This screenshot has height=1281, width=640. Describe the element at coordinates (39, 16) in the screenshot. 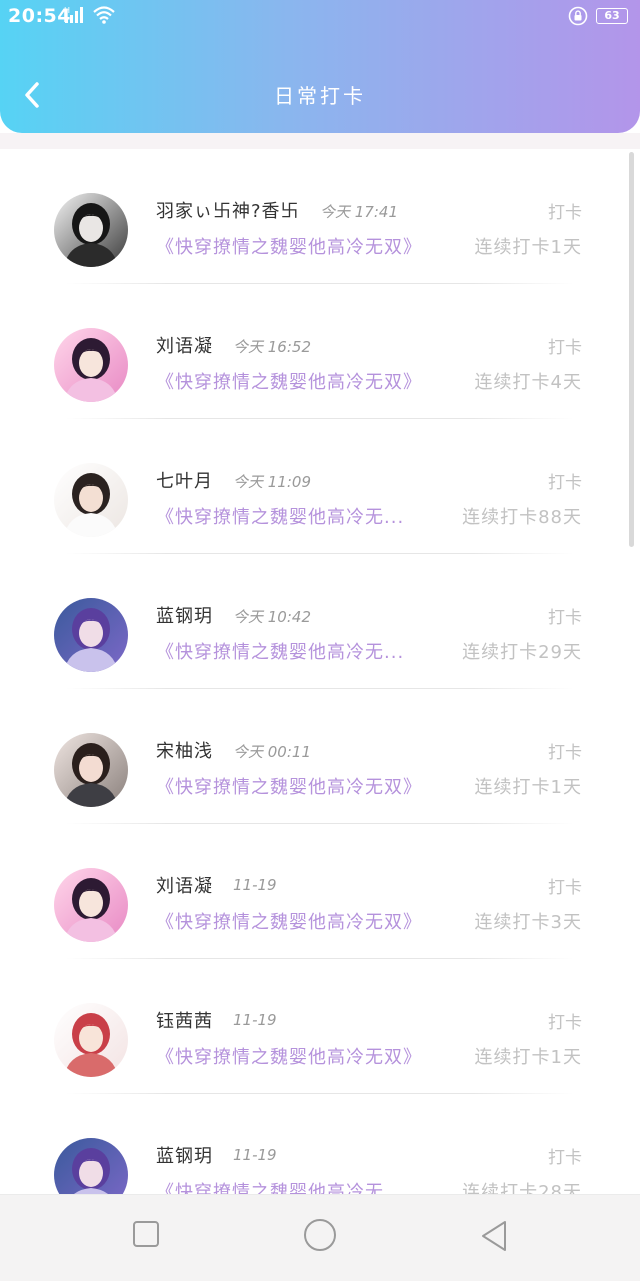

I see `status-time: 20:54` at that location.